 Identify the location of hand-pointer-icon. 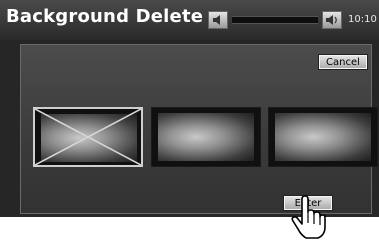
(308, 217).